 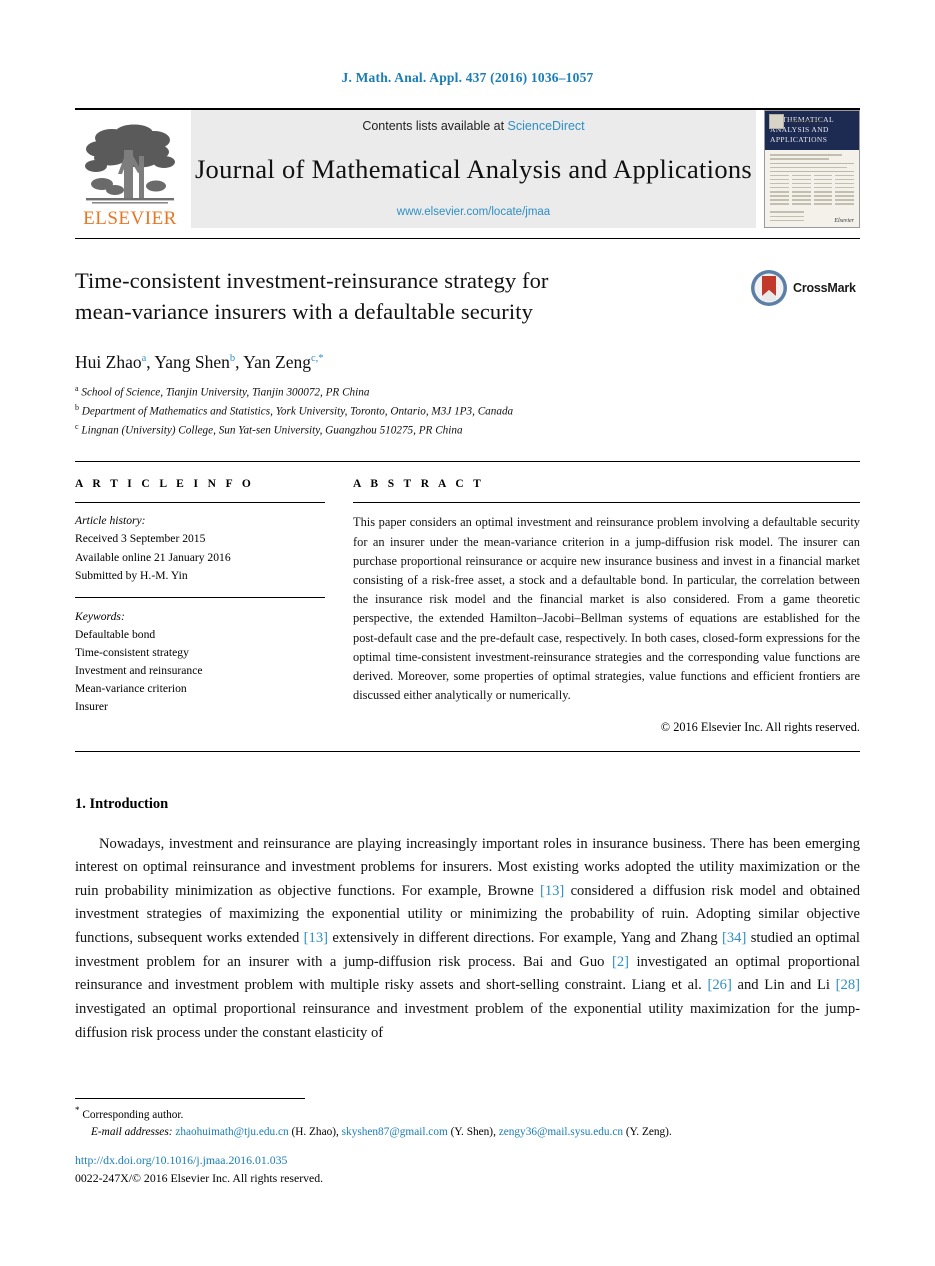 What do you see at coordinates (132, 1131) in the screenshot?
I see `email-label: E-mail addresses:` at bounding box center [132, 1131].